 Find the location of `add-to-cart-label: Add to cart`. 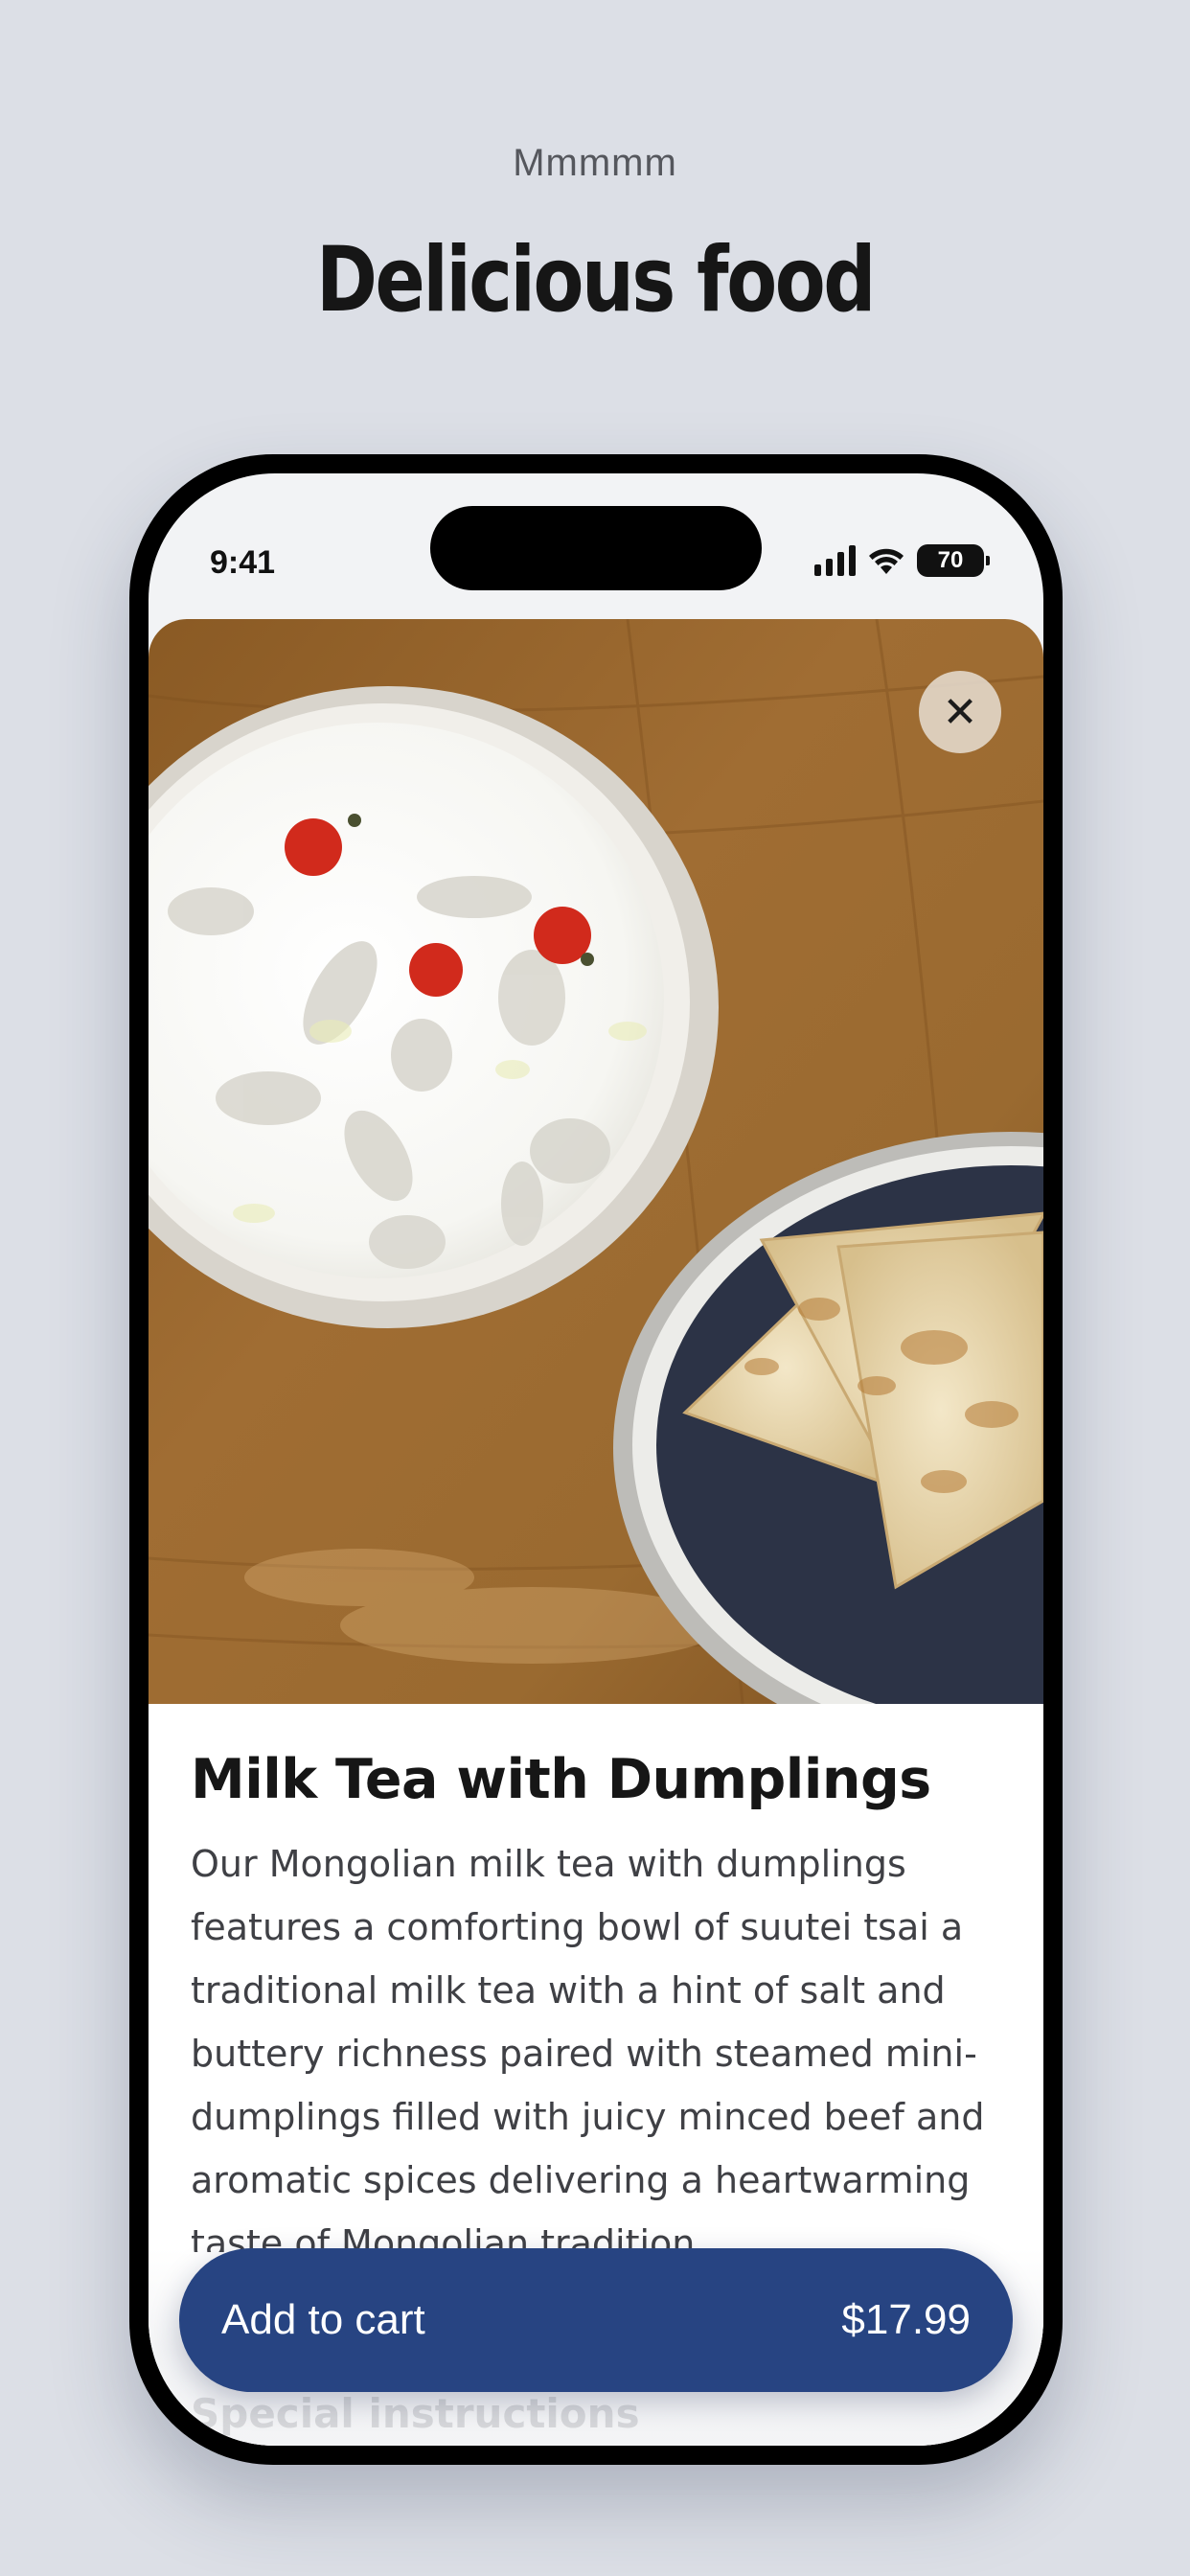

add-to-cart-label: Add to cart is located at coordinates (323, 2319).